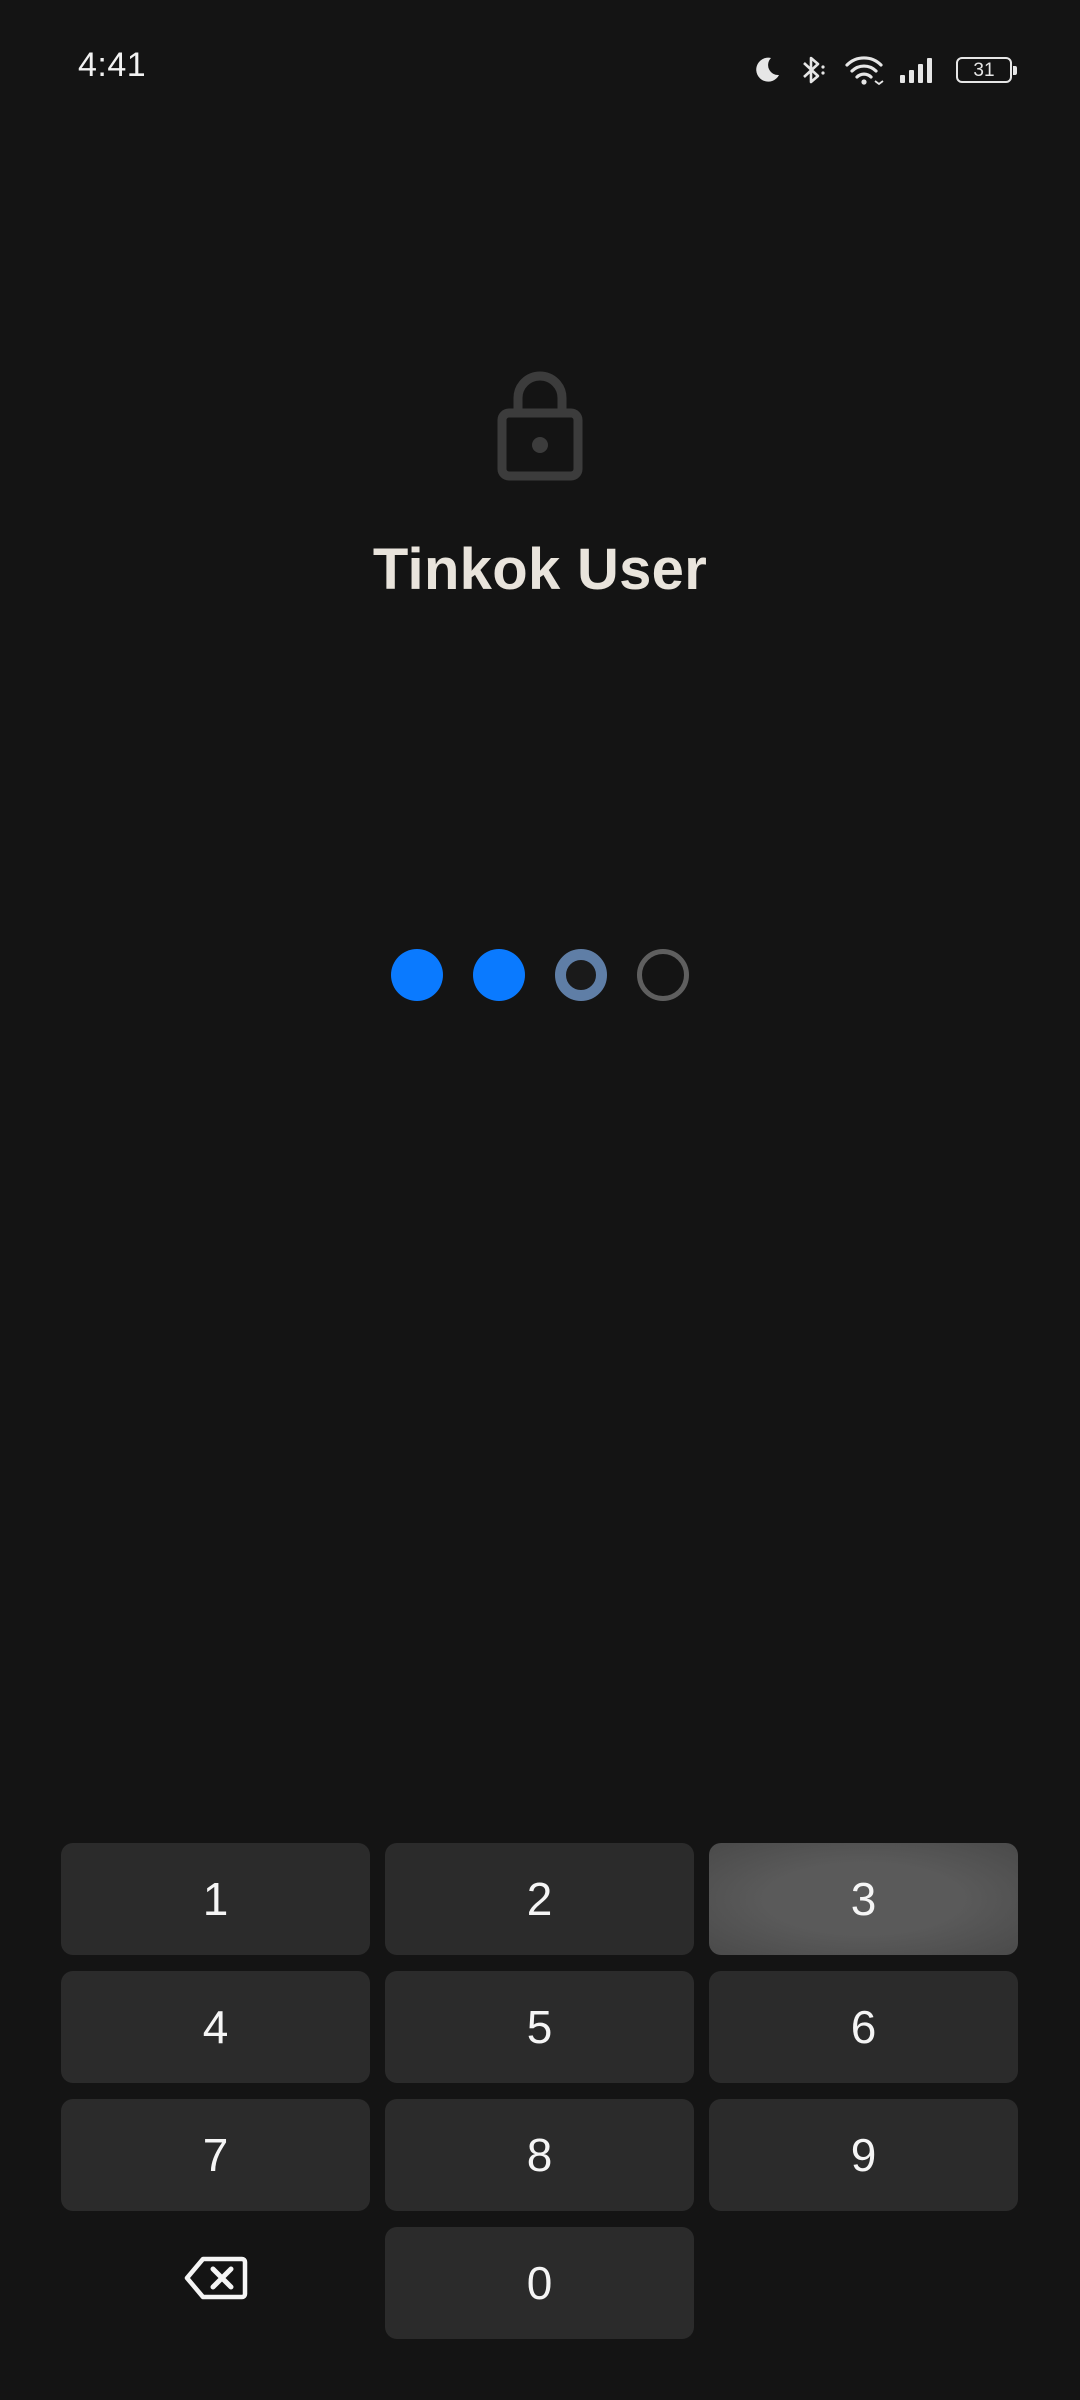 Image resolution: width=1080 pixels, height=2400 pixels. I want to click on key-1: 1, so click(215, 1899).